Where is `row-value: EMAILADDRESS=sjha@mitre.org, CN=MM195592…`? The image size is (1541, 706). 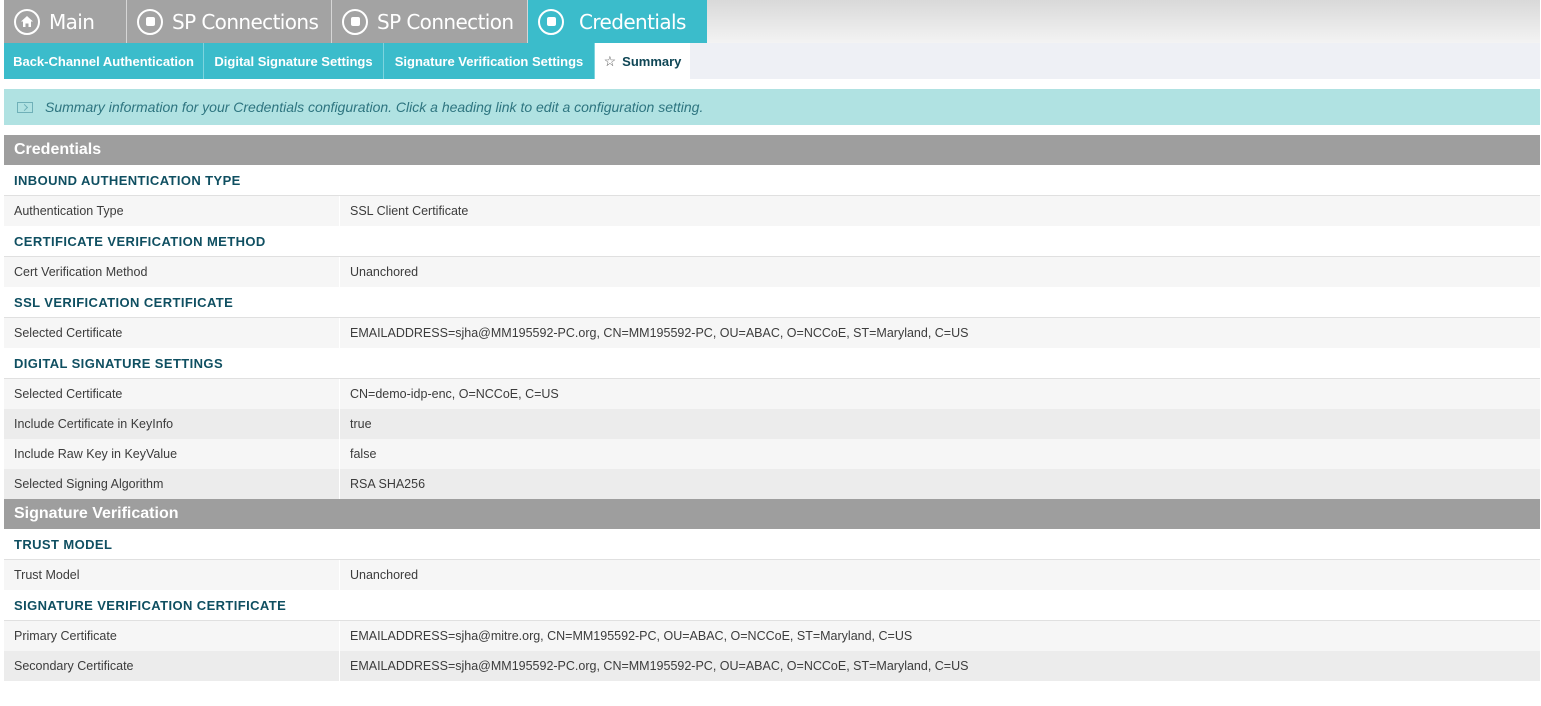
row-value: EMAILADDRESS=sjha@mitre.org, CN=MM195592… is located at coordinates (631, 636).